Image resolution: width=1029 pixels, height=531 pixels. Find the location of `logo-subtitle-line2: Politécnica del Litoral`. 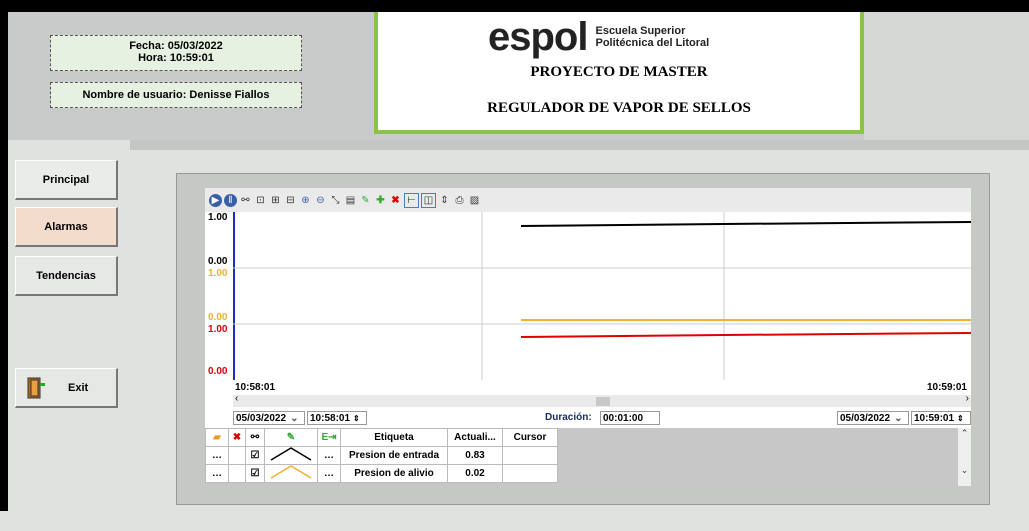

logo-subtitle-line2: Politécnica del Litoral is located at coordinates (652, 43).